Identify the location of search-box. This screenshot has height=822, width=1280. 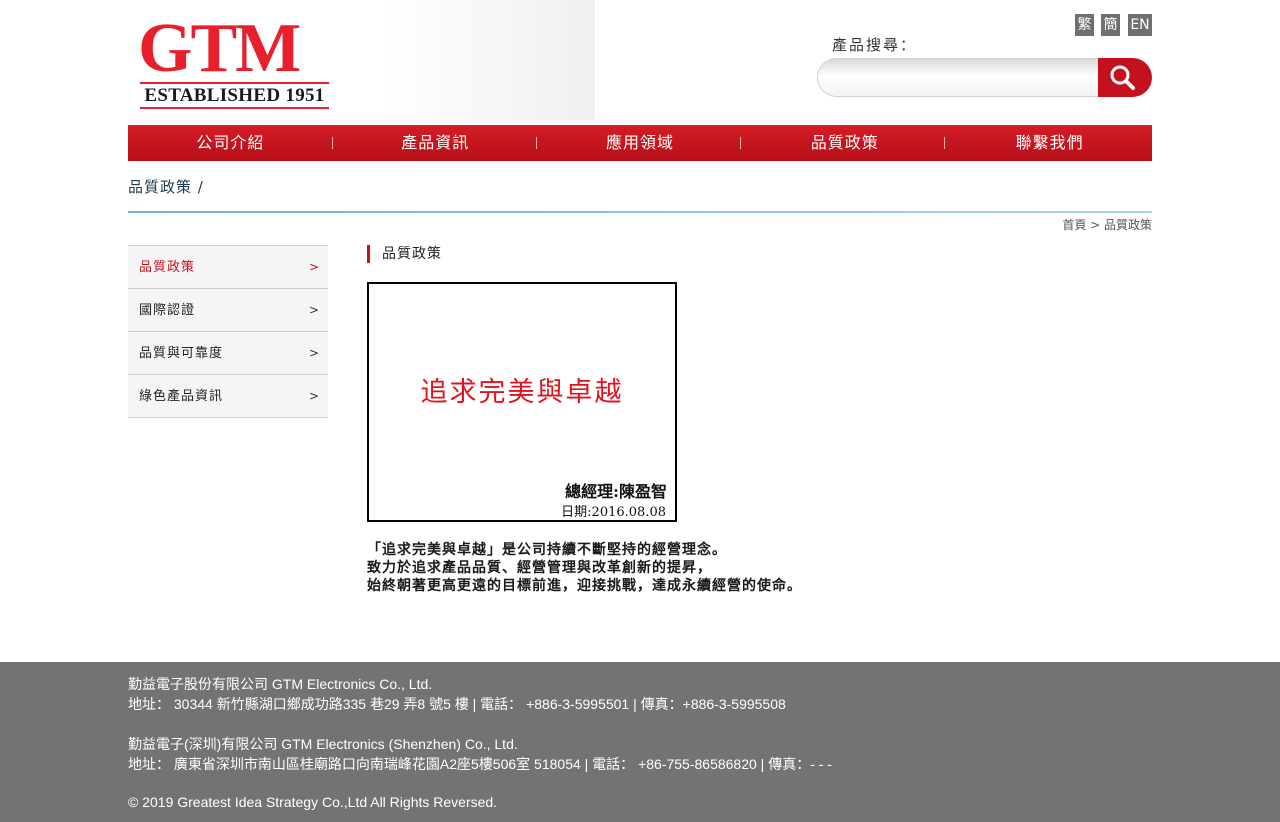
(962, 77).